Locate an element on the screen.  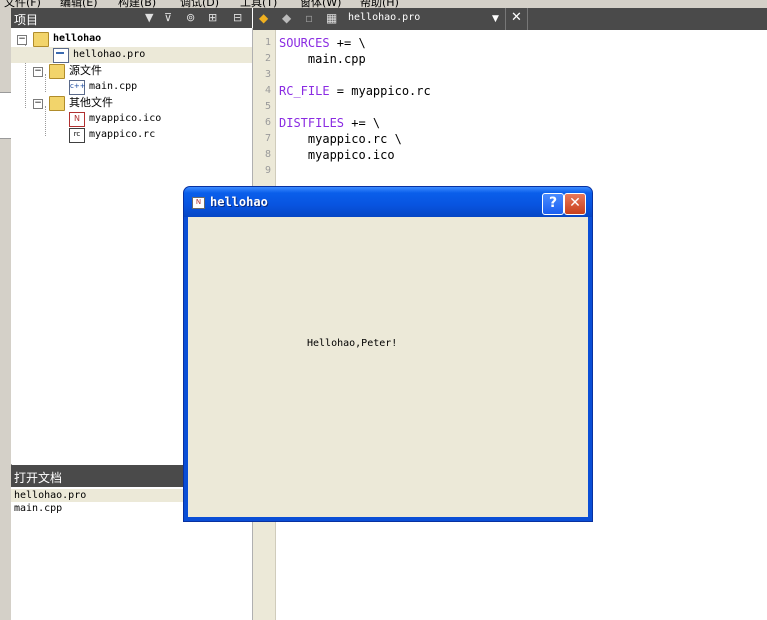
menu-window: 窗体(W) is located at coordinates (320, 4).